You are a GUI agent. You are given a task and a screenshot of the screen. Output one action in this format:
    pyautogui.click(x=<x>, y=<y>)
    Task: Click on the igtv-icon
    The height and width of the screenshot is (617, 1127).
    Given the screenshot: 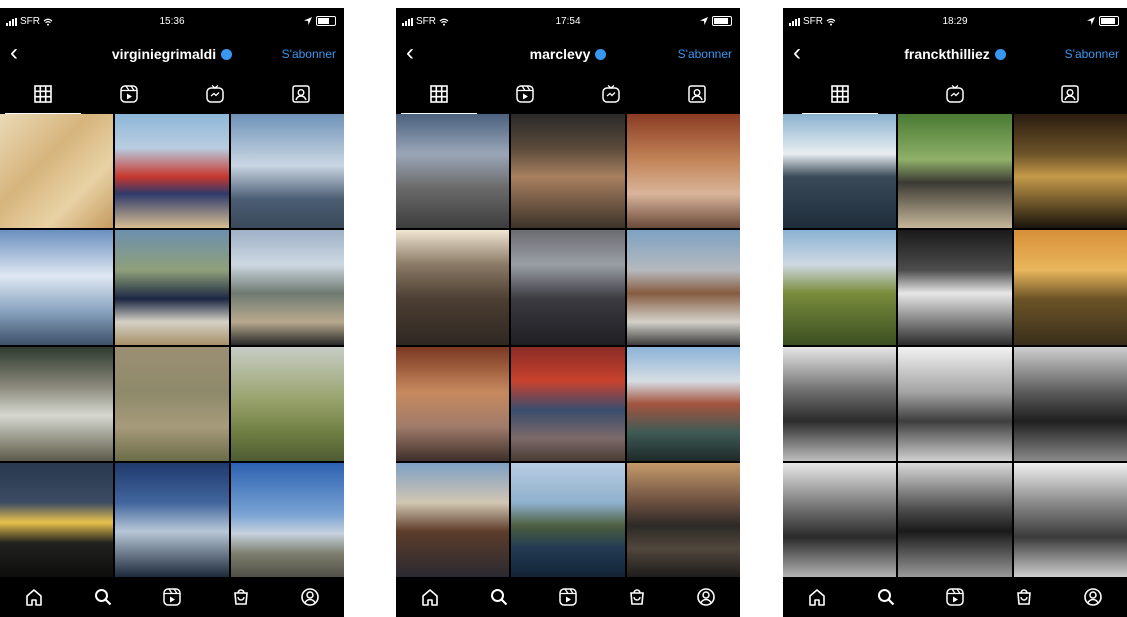 What is the action you would take?
    pyautogui.click(x=611, y=94)
    